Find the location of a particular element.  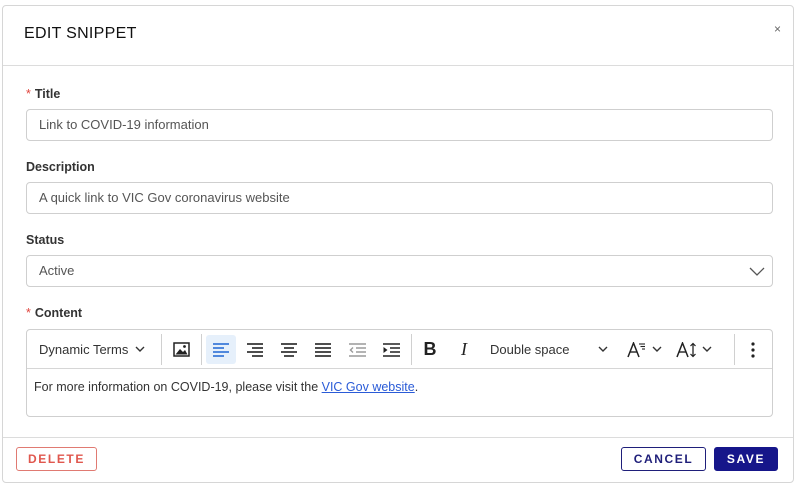

outdent-icon is located at coordinates (357, 349).